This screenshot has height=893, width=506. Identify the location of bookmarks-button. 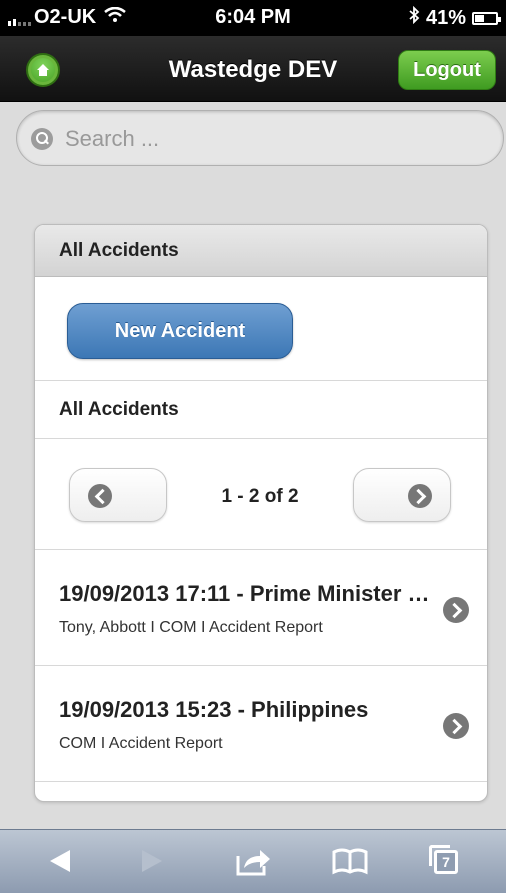
(350, 862).